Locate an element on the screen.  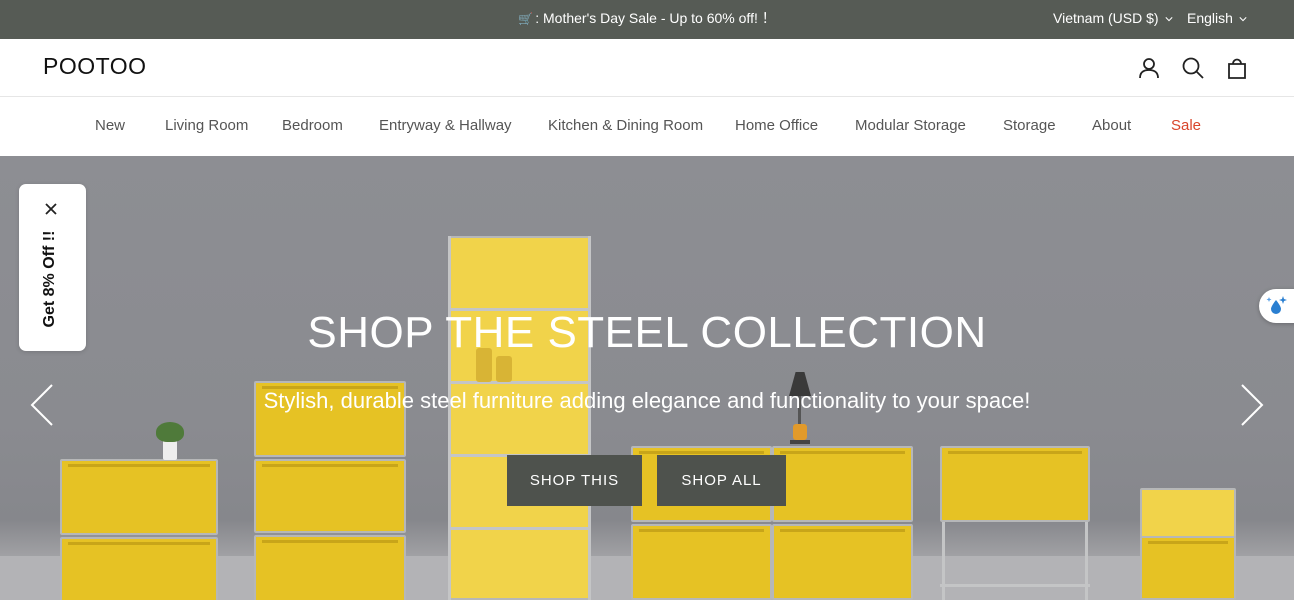
nav-item-bedroom: Bedroom is located at coordinates (312, 125).